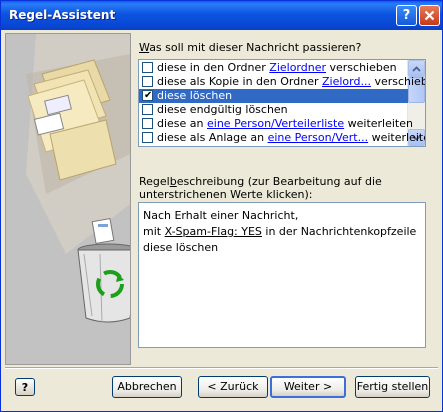 Image resolution: width=443 pixels, height=412 pixels. What do you see at coordinates (212, 137) in the screenshot?
I see `action-text: diese als Anlage an` at bounding box center [212, 137].